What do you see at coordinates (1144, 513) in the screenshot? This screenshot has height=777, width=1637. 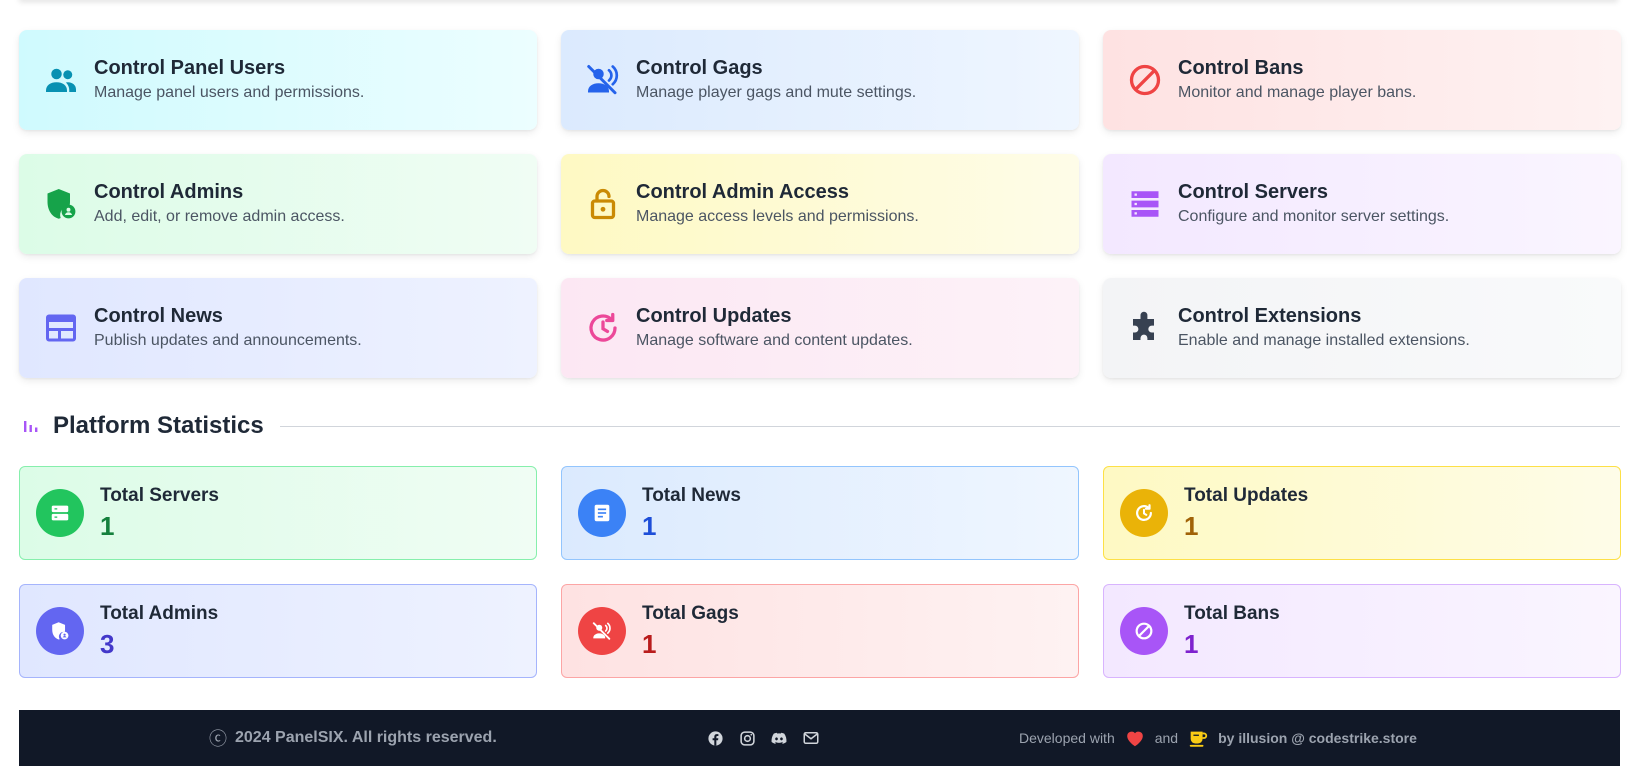 I see `update-icon` at bounding box center [1144, 513].